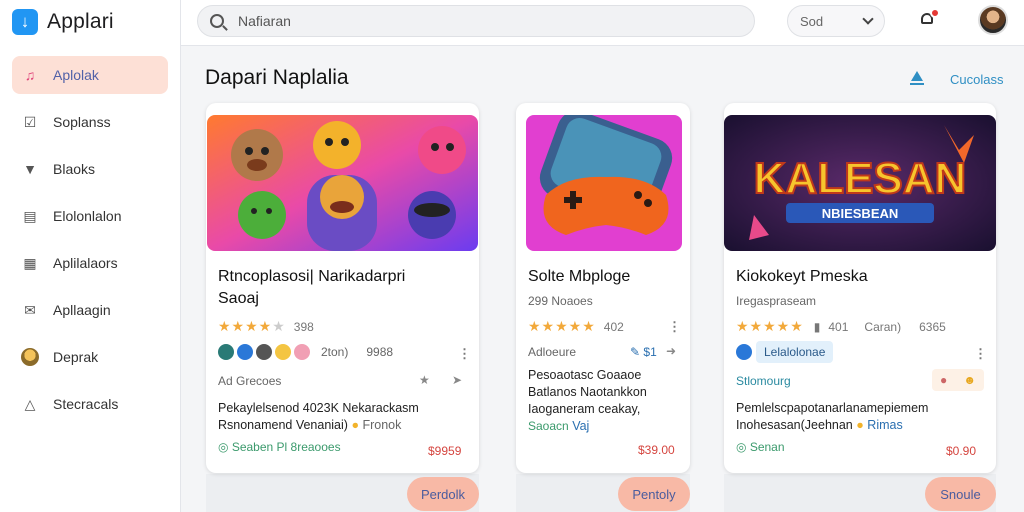 Image resolution: width=1024 pixels, height=512 pixels. Describe the element at coordinates (30, 169) in the screenshot. I see `shield-icon: ▼` at that location.